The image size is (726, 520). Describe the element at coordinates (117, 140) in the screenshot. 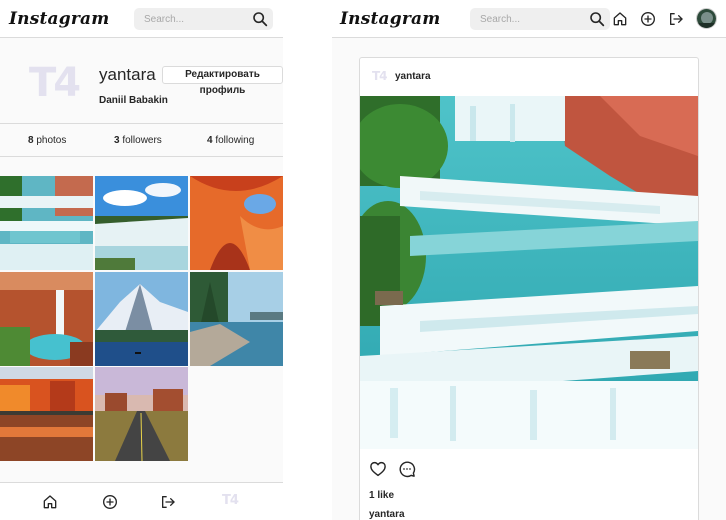

I see `followers-count: 3` at that location.